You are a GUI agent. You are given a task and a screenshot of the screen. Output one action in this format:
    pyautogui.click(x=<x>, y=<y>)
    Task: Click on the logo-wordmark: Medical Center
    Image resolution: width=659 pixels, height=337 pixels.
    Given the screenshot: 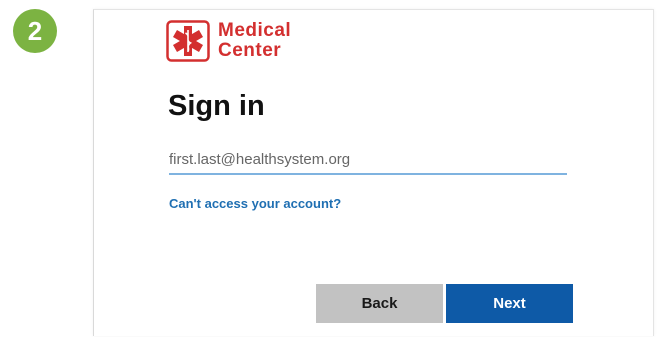 What is the action you would take?
    pyautogui.click(x=254, y=41)
    